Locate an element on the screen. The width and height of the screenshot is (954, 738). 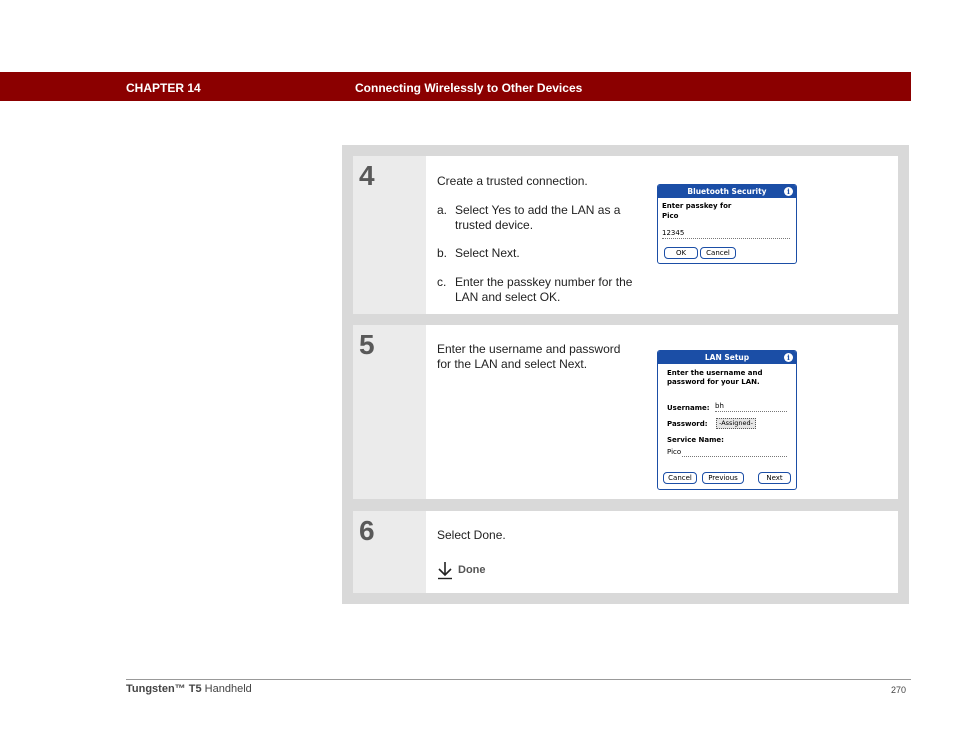
dialog-title: LAN Setup is located at coordinates (727, 357).